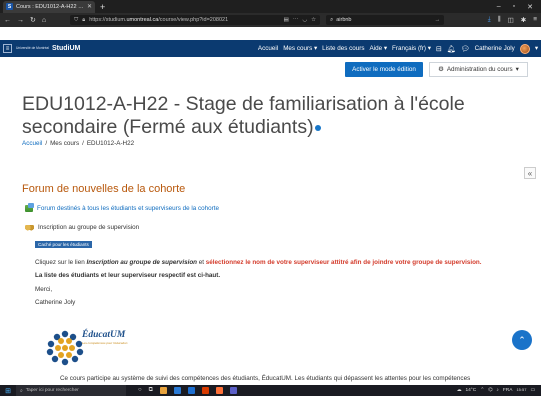  I want to click on lock-icon: 🔒︎, so click(84, 19).